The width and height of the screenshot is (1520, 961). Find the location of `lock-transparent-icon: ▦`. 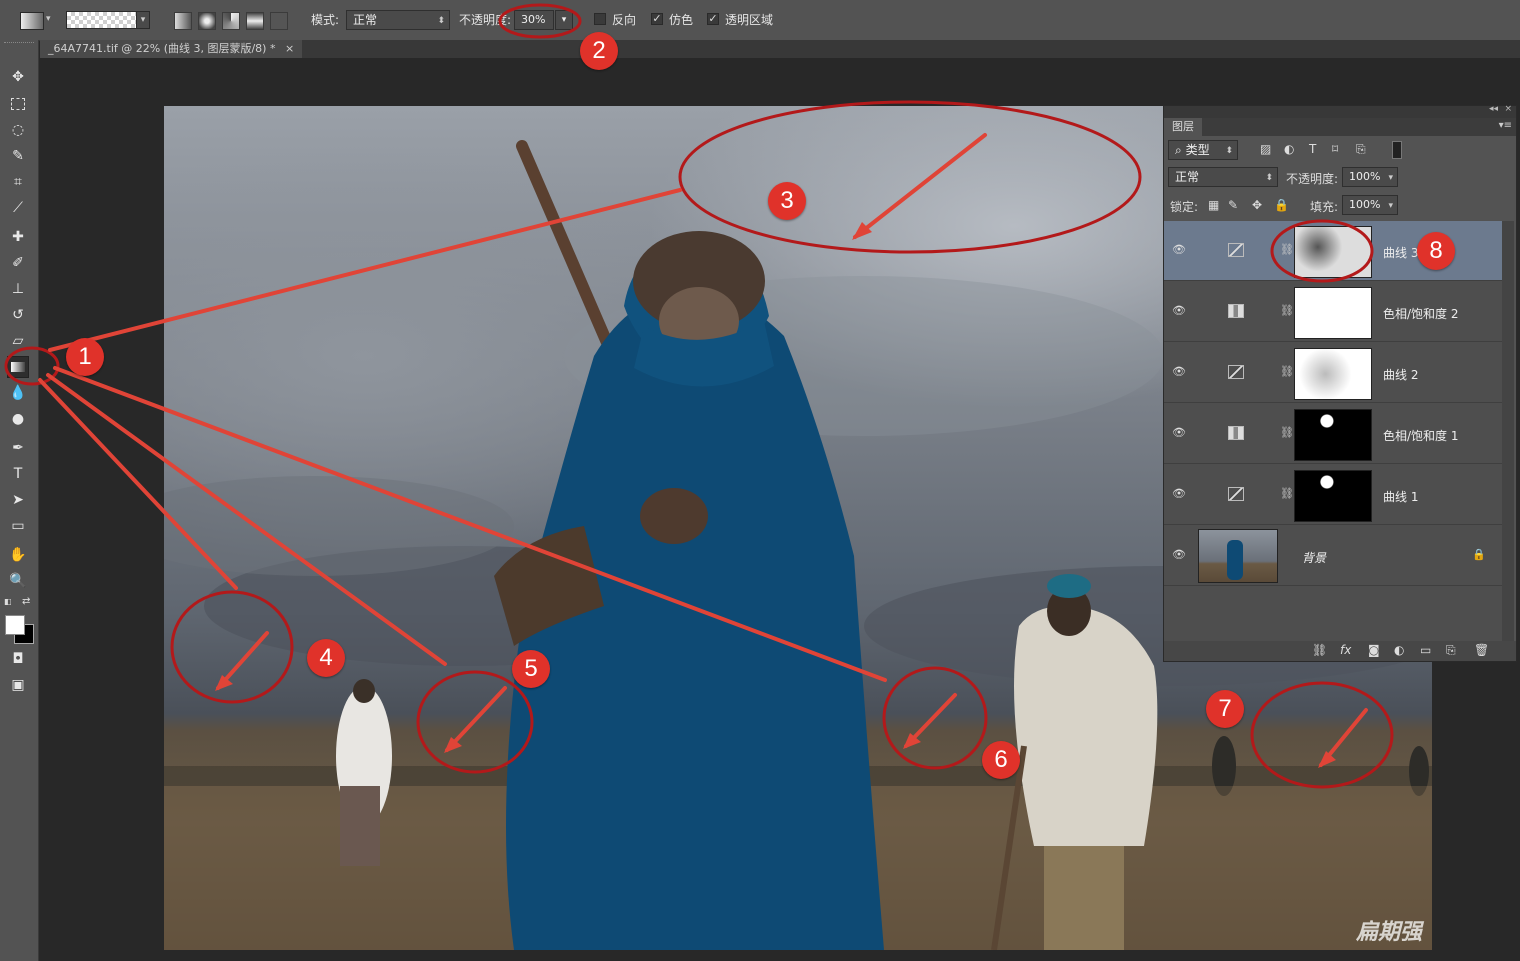

lock-transparent-icon: ▦ is located at coordinates (1213, 205).